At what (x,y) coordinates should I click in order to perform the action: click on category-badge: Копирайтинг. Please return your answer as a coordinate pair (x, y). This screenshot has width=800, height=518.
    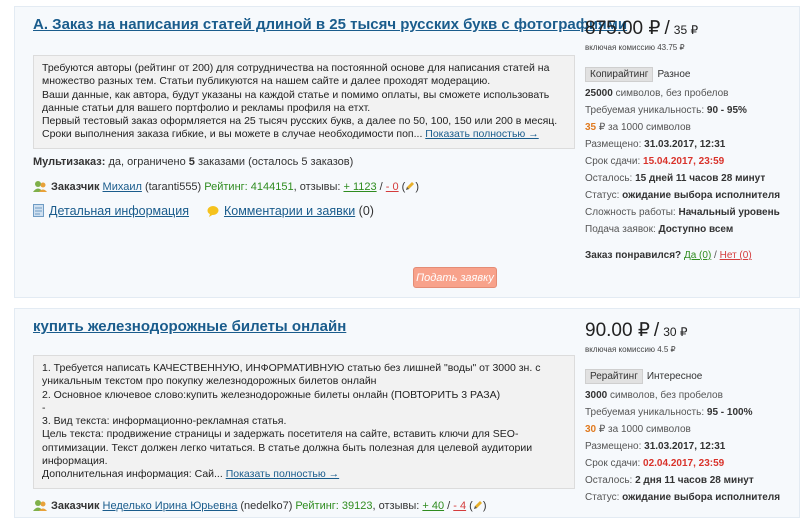
    Looking at the image, I should click on (619, 74).